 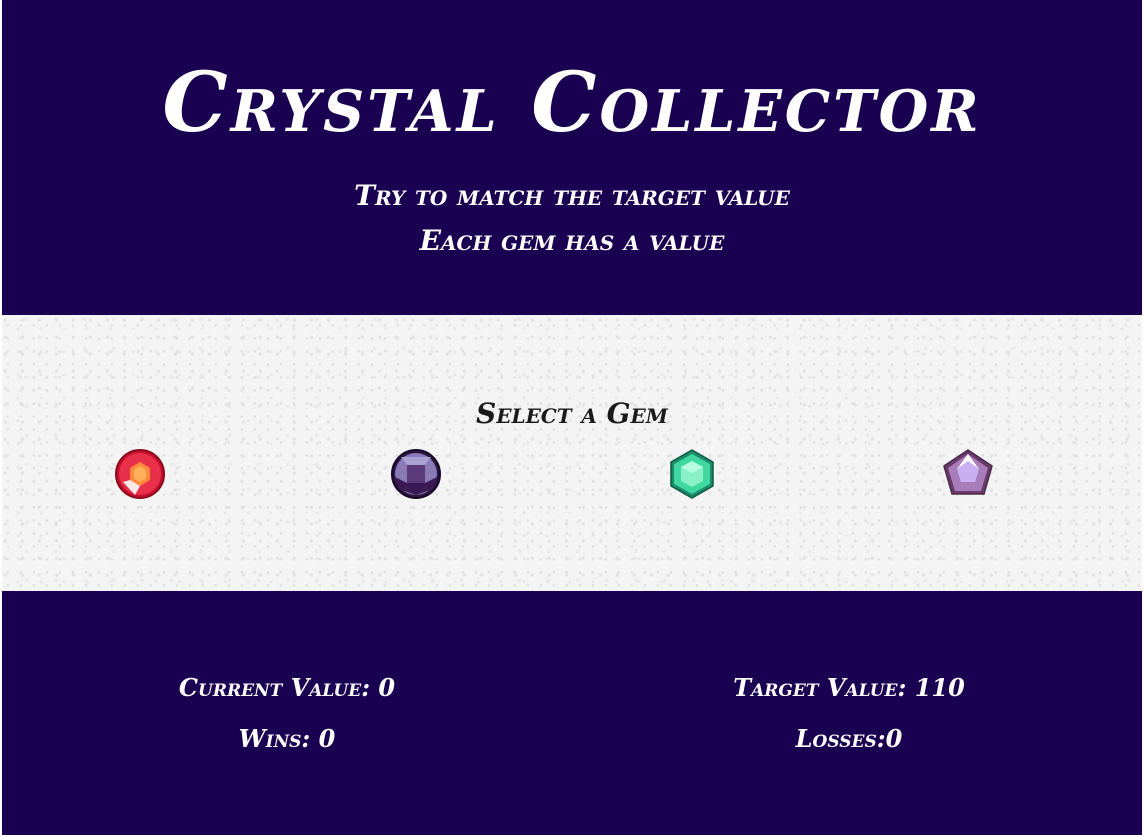 I want to click on ruby-gem-icon, so click(x=140, y=474).